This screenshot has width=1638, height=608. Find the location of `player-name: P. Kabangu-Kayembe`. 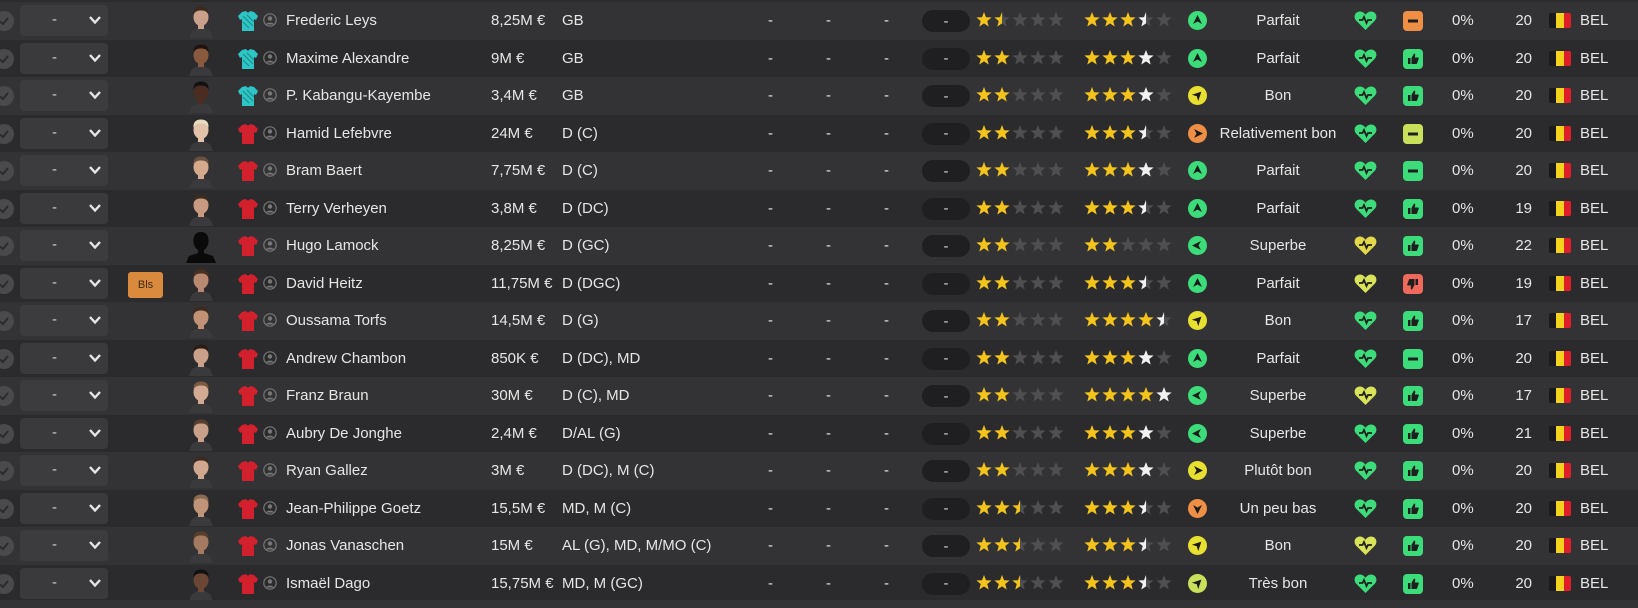

player-name: P. Kabangu-Kayembe is located at coordinates (358, 95).